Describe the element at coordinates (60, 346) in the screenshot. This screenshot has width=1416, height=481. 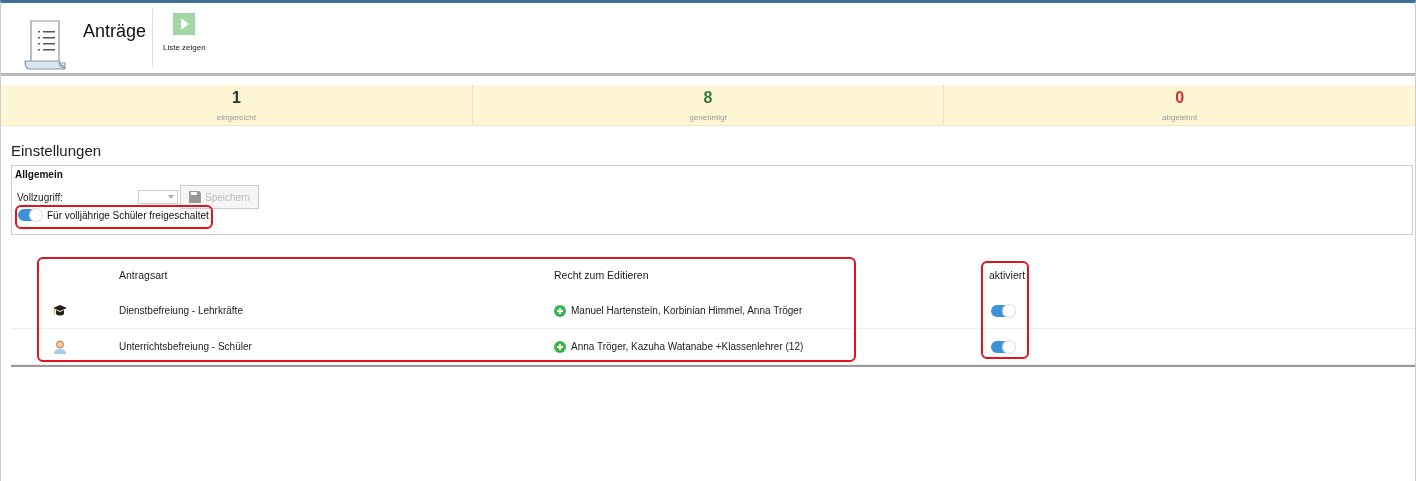
I see `person-icon` at that location.